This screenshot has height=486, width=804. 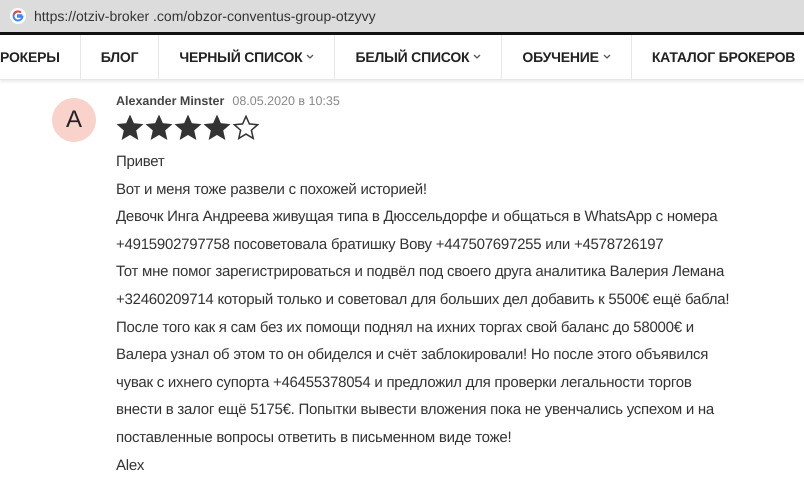 I want to click on review-text-line: +4915902797758 посоветовала братишку Вову +447507697255 или +4578726197, so click(x=390, y=244).